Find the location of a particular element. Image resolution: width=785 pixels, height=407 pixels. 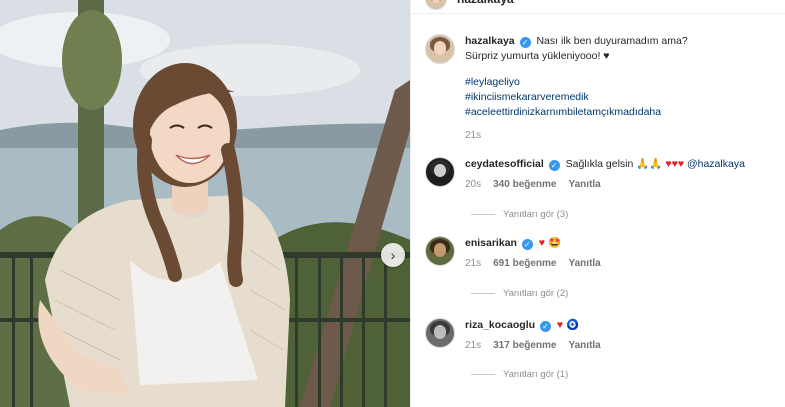

caption-meta: 21s is located at coordinates (576, 135).